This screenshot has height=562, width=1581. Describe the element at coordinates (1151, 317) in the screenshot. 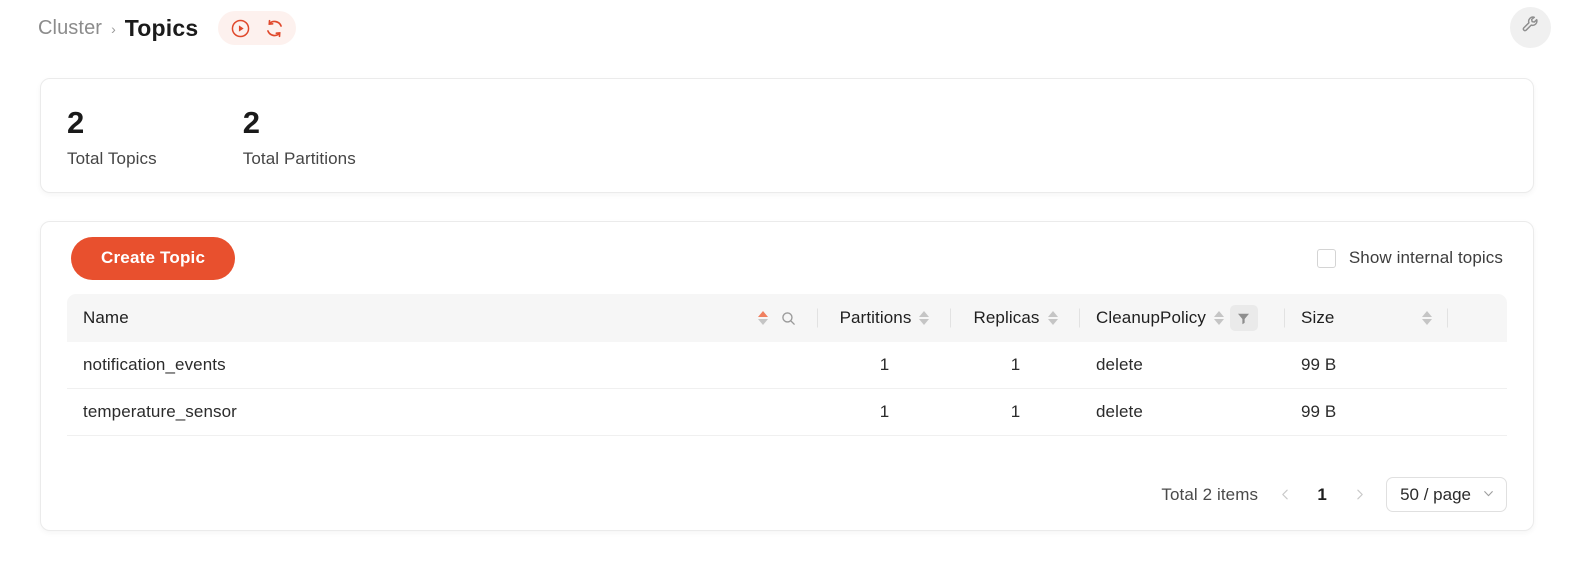

I see `column-header-label: CleanupPolicy` at that location.